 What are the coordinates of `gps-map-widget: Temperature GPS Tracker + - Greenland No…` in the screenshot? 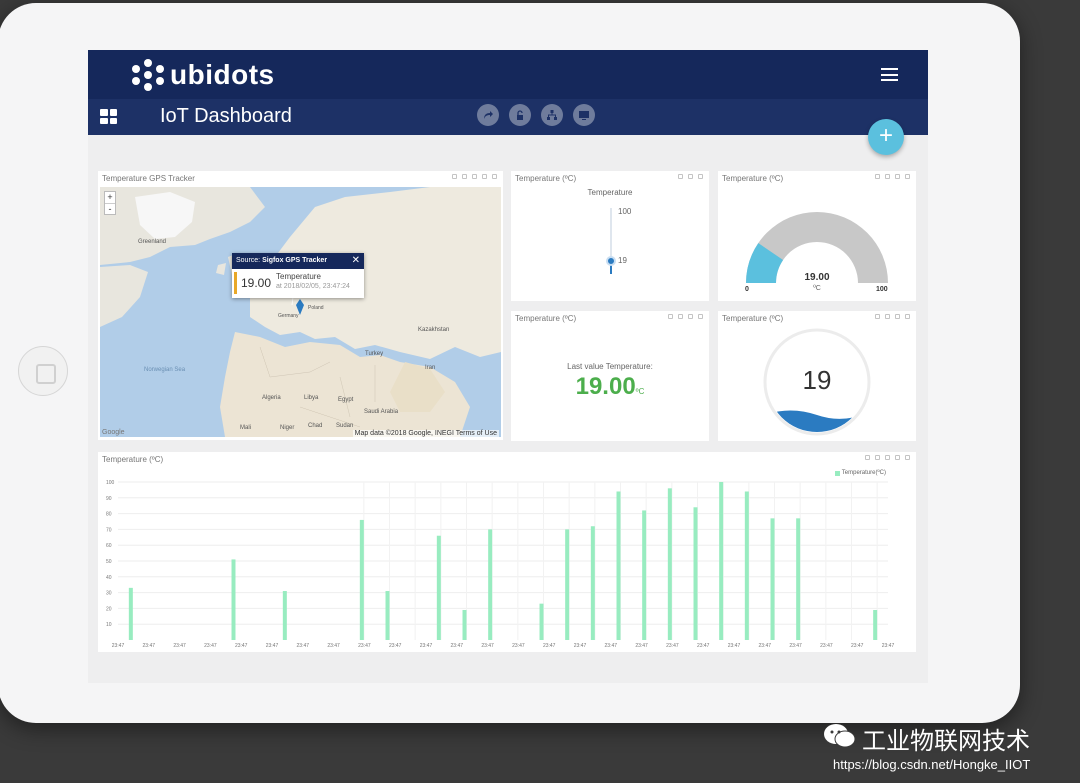 It's located at (300, 305).